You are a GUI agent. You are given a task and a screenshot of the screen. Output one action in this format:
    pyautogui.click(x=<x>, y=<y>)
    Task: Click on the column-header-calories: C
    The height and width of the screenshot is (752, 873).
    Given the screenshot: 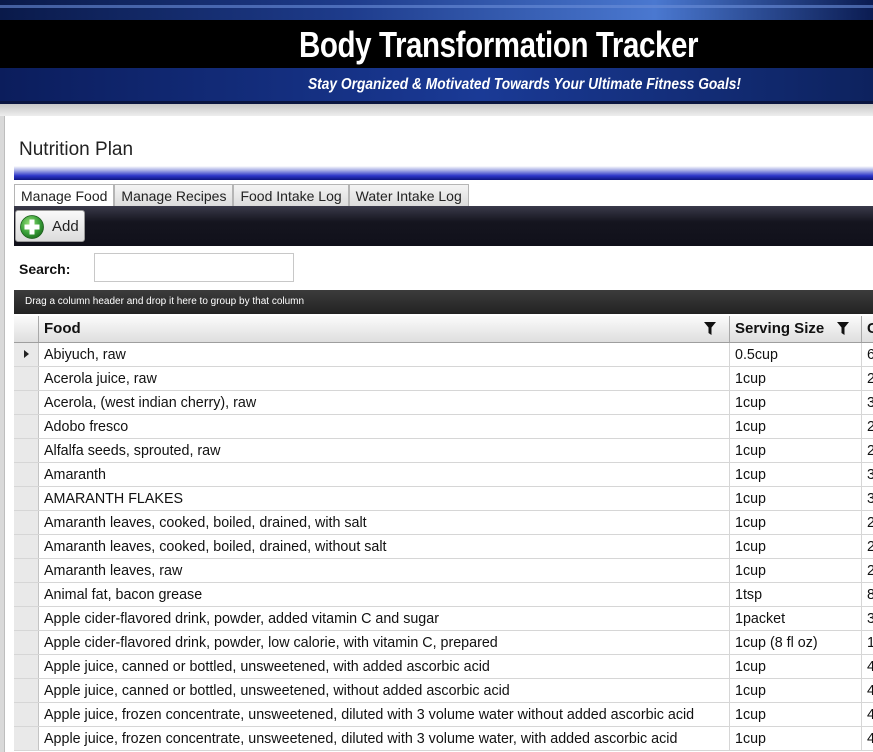 What is the action you would take?
    pyautogui.click(x=867, y=329)
    